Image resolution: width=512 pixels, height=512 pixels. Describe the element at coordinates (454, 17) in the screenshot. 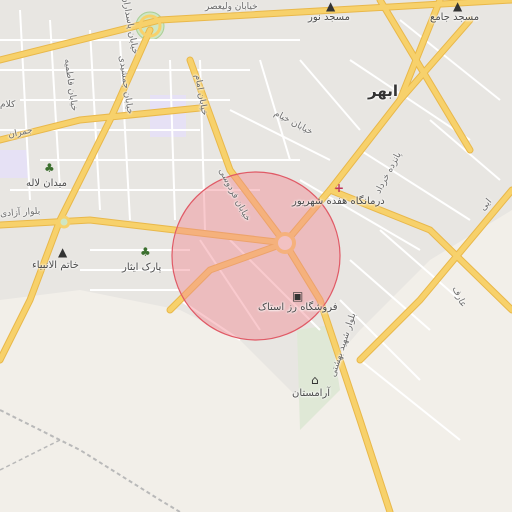

I see `poi-masjed-jame: مسجد جامع` at that location.